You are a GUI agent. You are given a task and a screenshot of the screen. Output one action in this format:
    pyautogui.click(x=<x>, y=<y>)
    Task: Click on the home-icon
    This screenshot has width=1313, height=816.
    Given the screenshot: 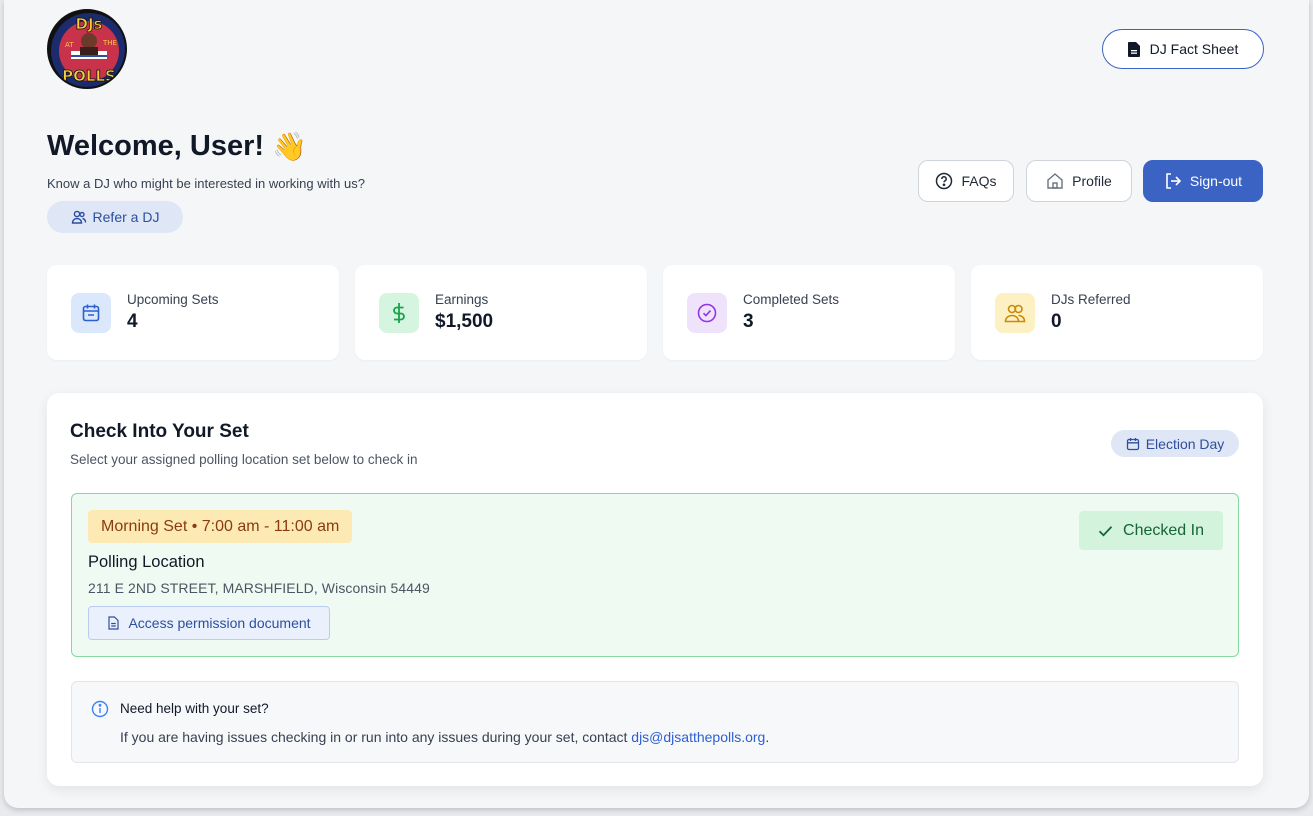 What is the action you would take?
    pyautogui.click(x=1055, y=181)
    